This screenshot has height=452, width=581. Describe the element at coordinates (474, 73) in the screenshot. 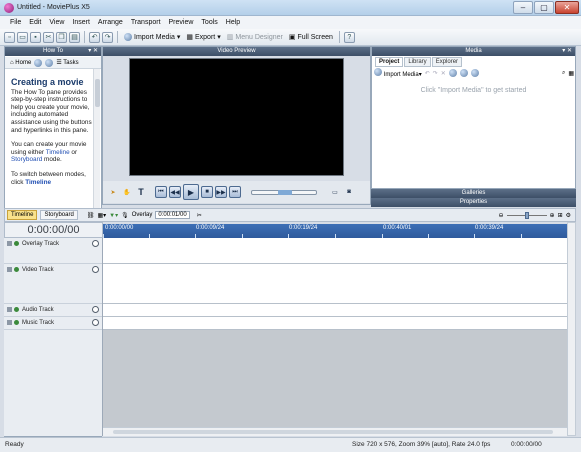

I see `capture-icon` at that location.